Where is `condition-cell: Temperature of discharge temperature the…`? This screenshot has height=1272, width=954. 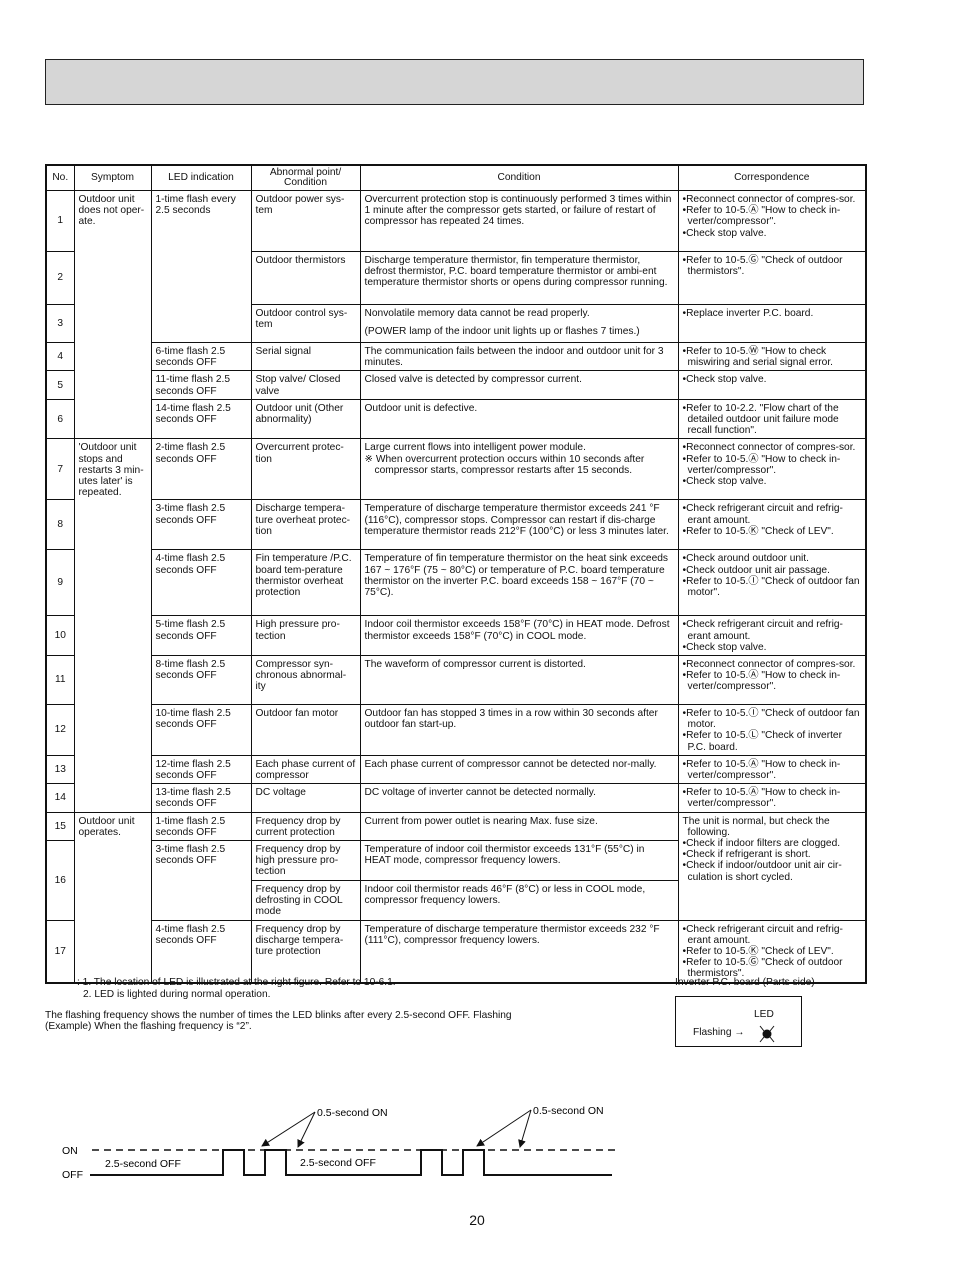
condition-cell: Temperature of discharge temperature the… is located at coordinates (519, 525).